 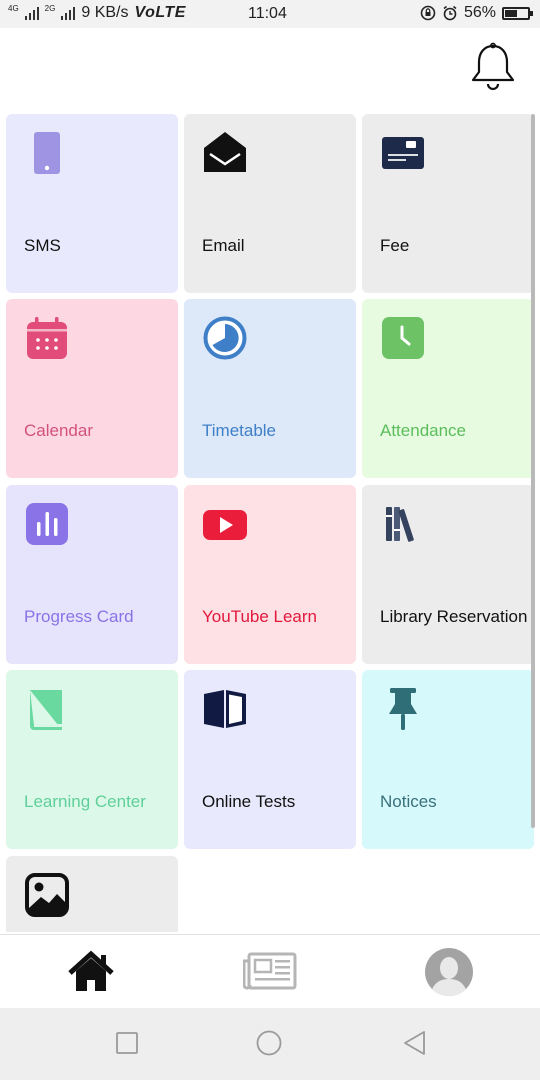 I want to click on bottom-navigation, so click(x=270, y=971).